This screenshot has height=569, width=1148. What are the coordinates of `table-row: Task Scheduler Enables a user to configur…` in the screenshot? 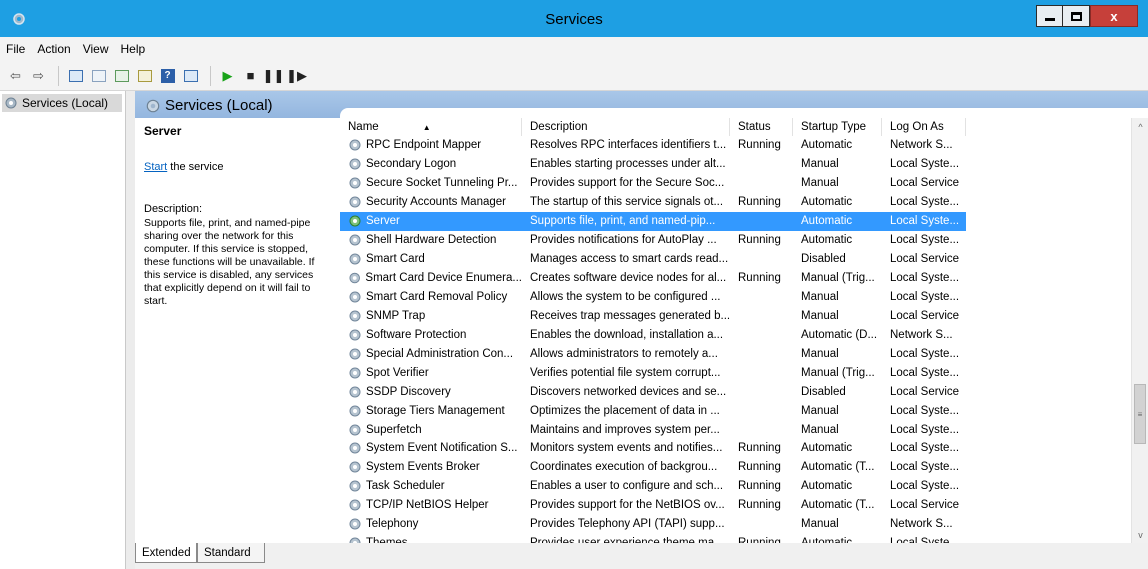 It's located at (653, 486).